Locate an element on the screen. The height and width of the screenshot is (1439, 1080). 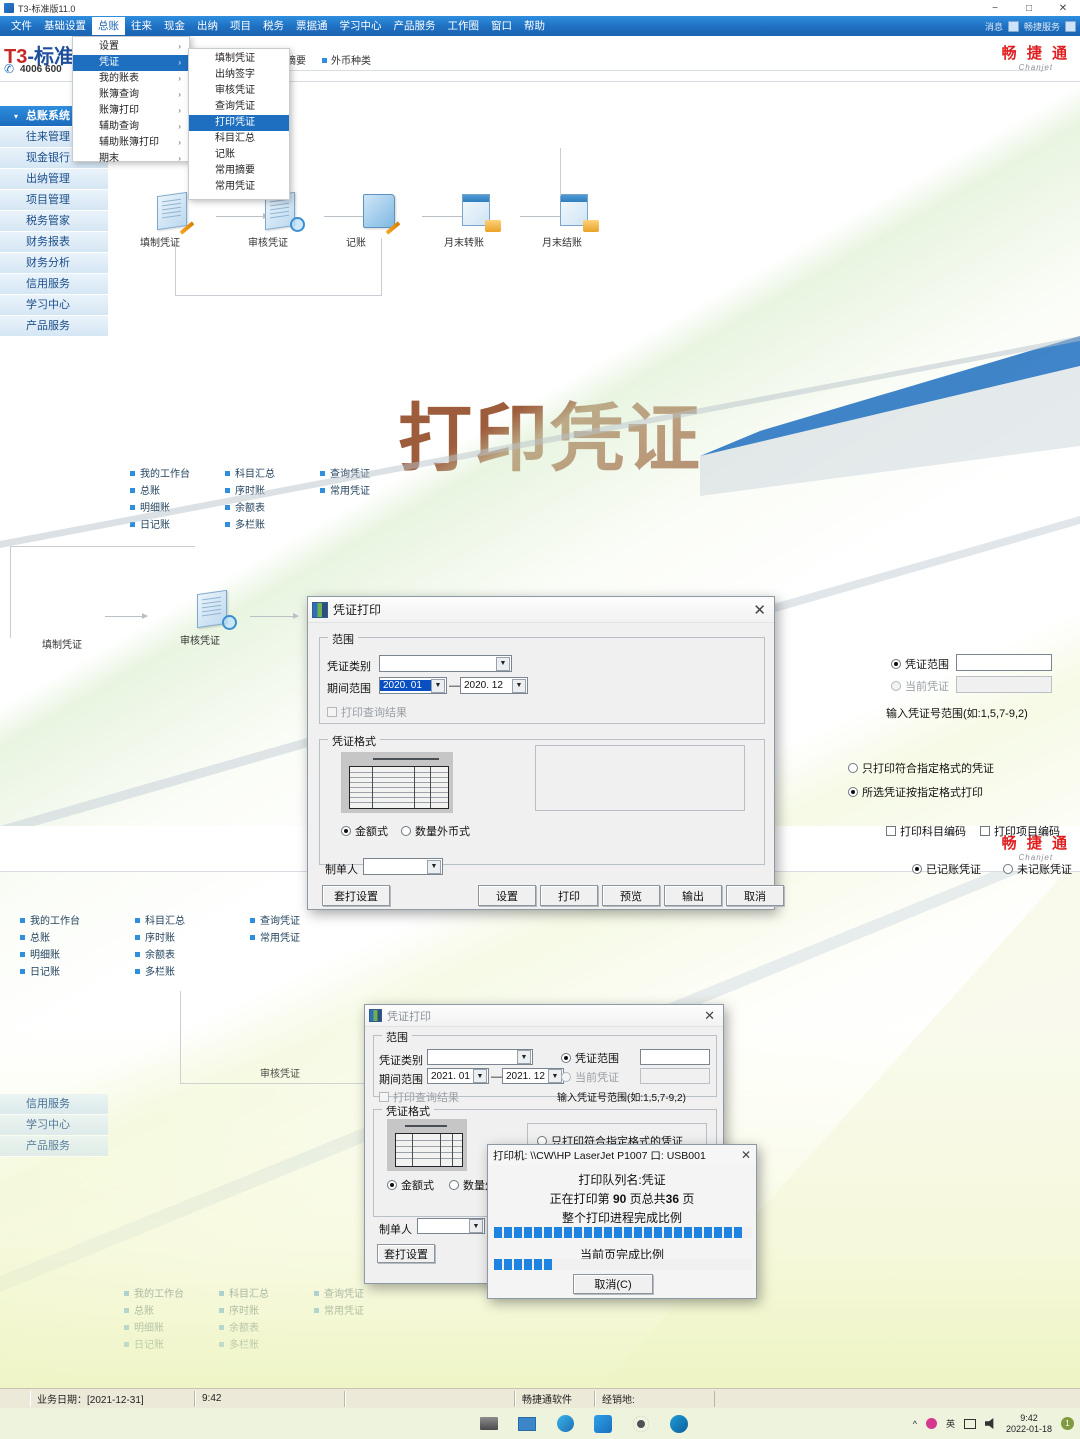
sidebar-item-cashier: 出纳管理 is located at coordinates (54, 179).